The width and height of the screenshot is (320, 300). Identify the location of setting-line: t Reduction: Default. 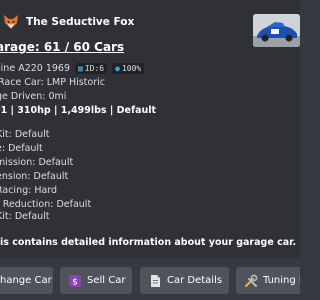
(46, 204).